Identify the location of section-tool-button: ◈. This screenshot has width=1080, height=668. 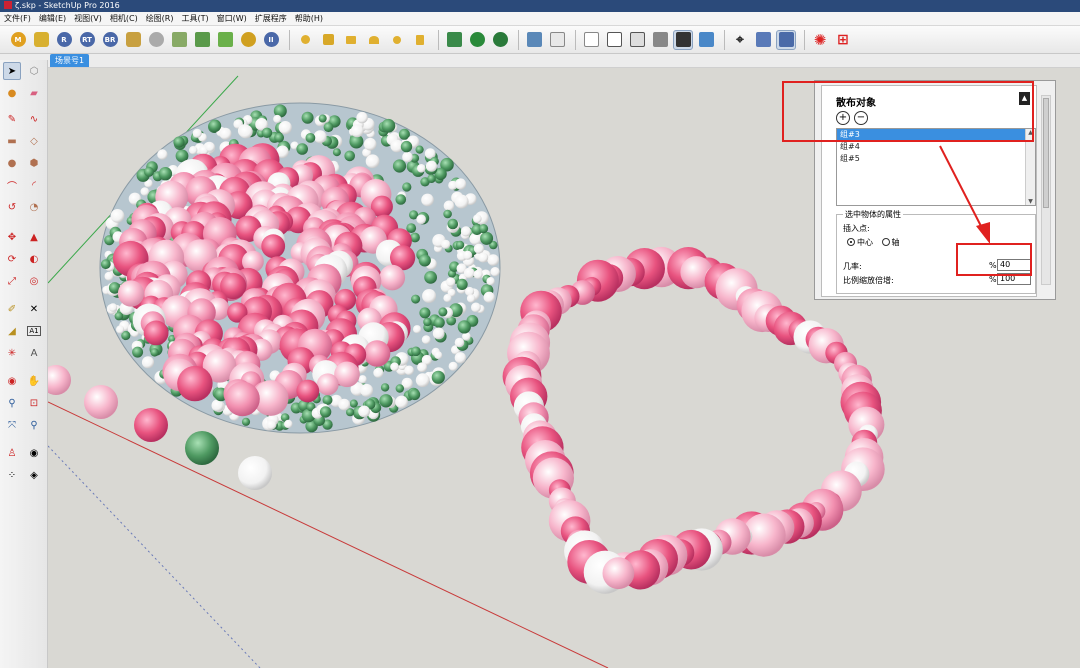
(34, 475).